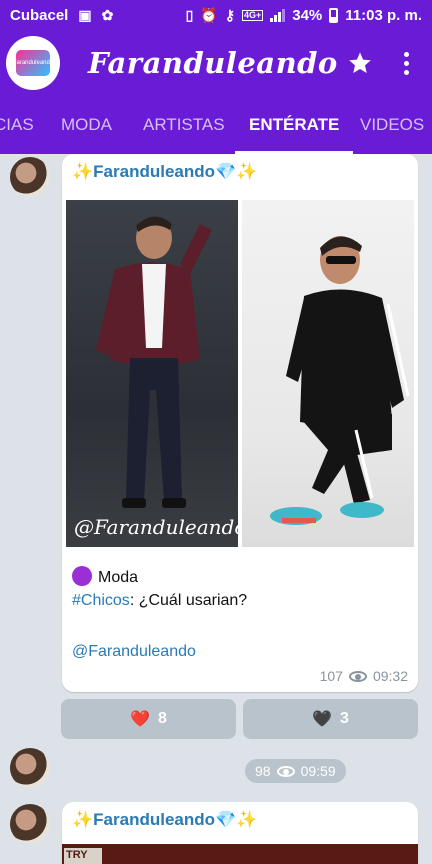 The image size is (432, 864). I want to click on tab-enterate: ENTÉRATE, so click(294, 125).